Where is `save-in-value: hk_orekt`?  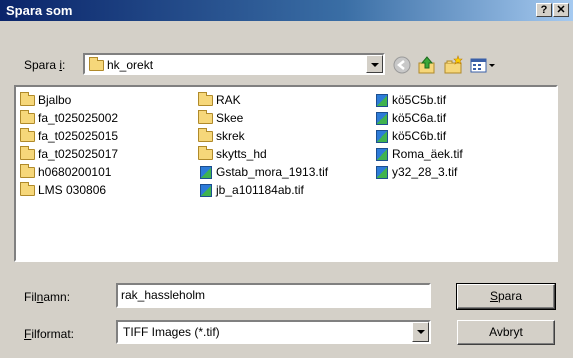 save-in-value: hk_orekt is located at coordinates (130, 65).